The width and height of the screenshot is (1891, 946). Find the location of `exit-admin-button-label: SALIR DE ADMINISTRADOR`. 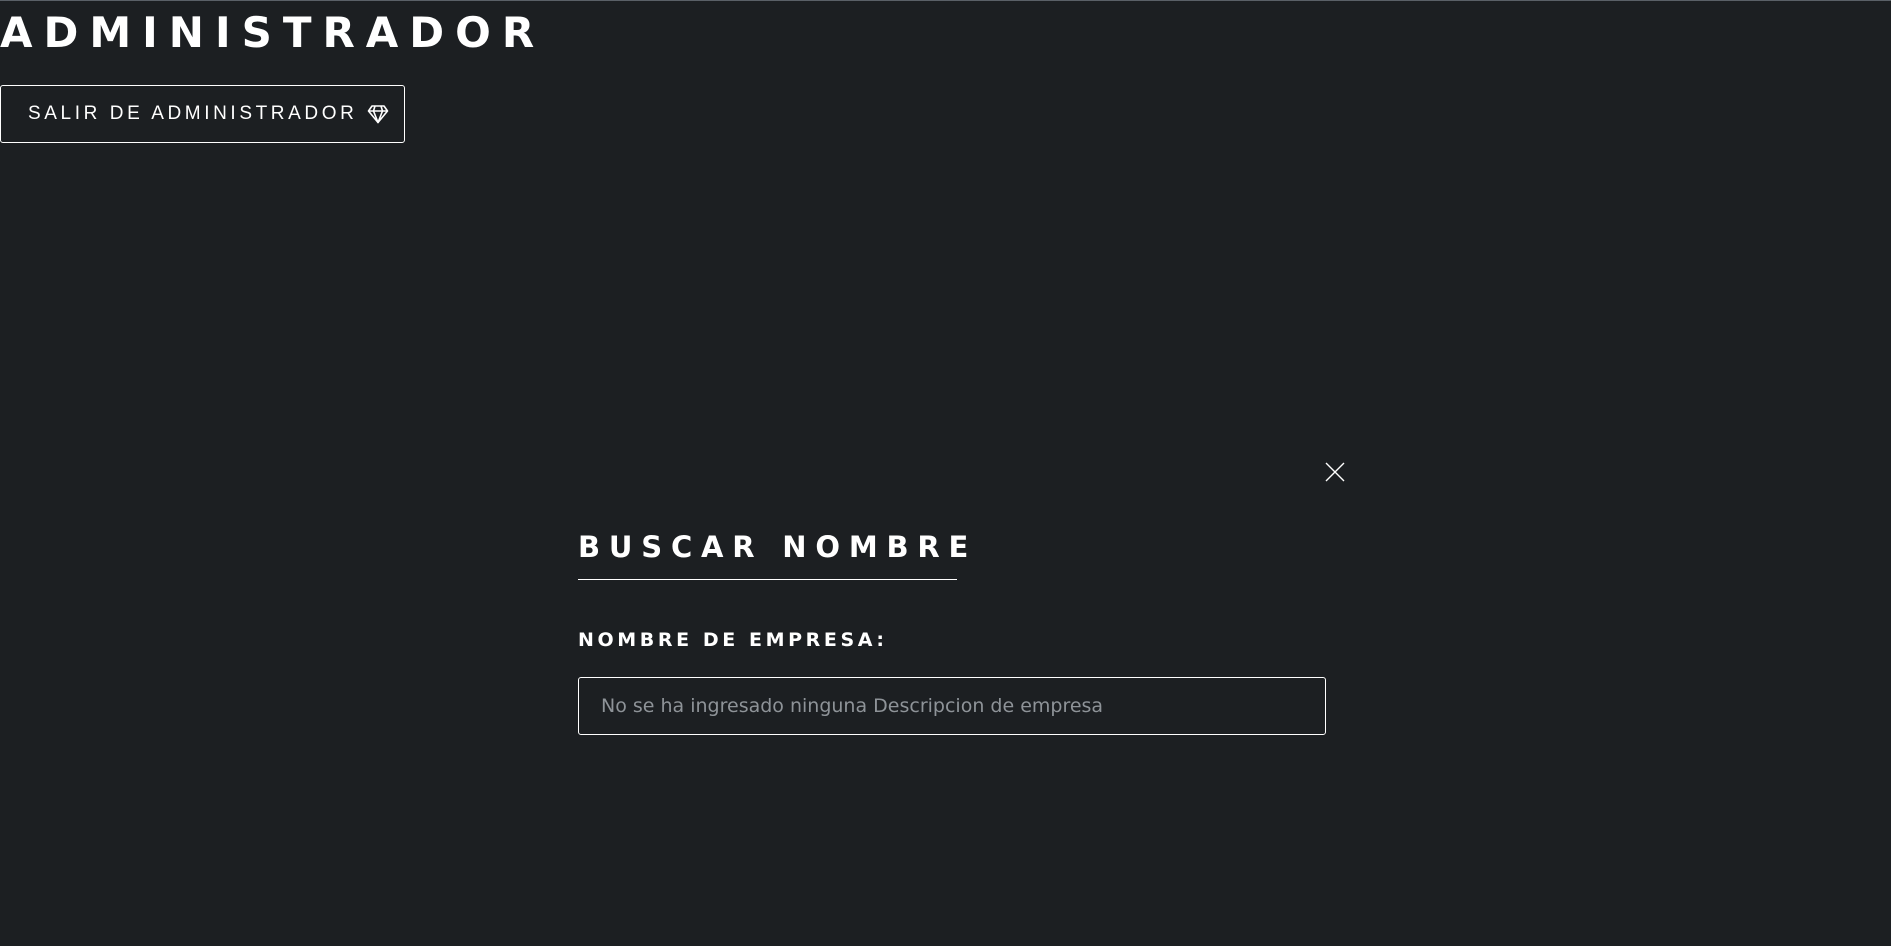

exit-admin-button-label: SALIR DE ADMINISTRADOR is located at coordinates (193, 113).